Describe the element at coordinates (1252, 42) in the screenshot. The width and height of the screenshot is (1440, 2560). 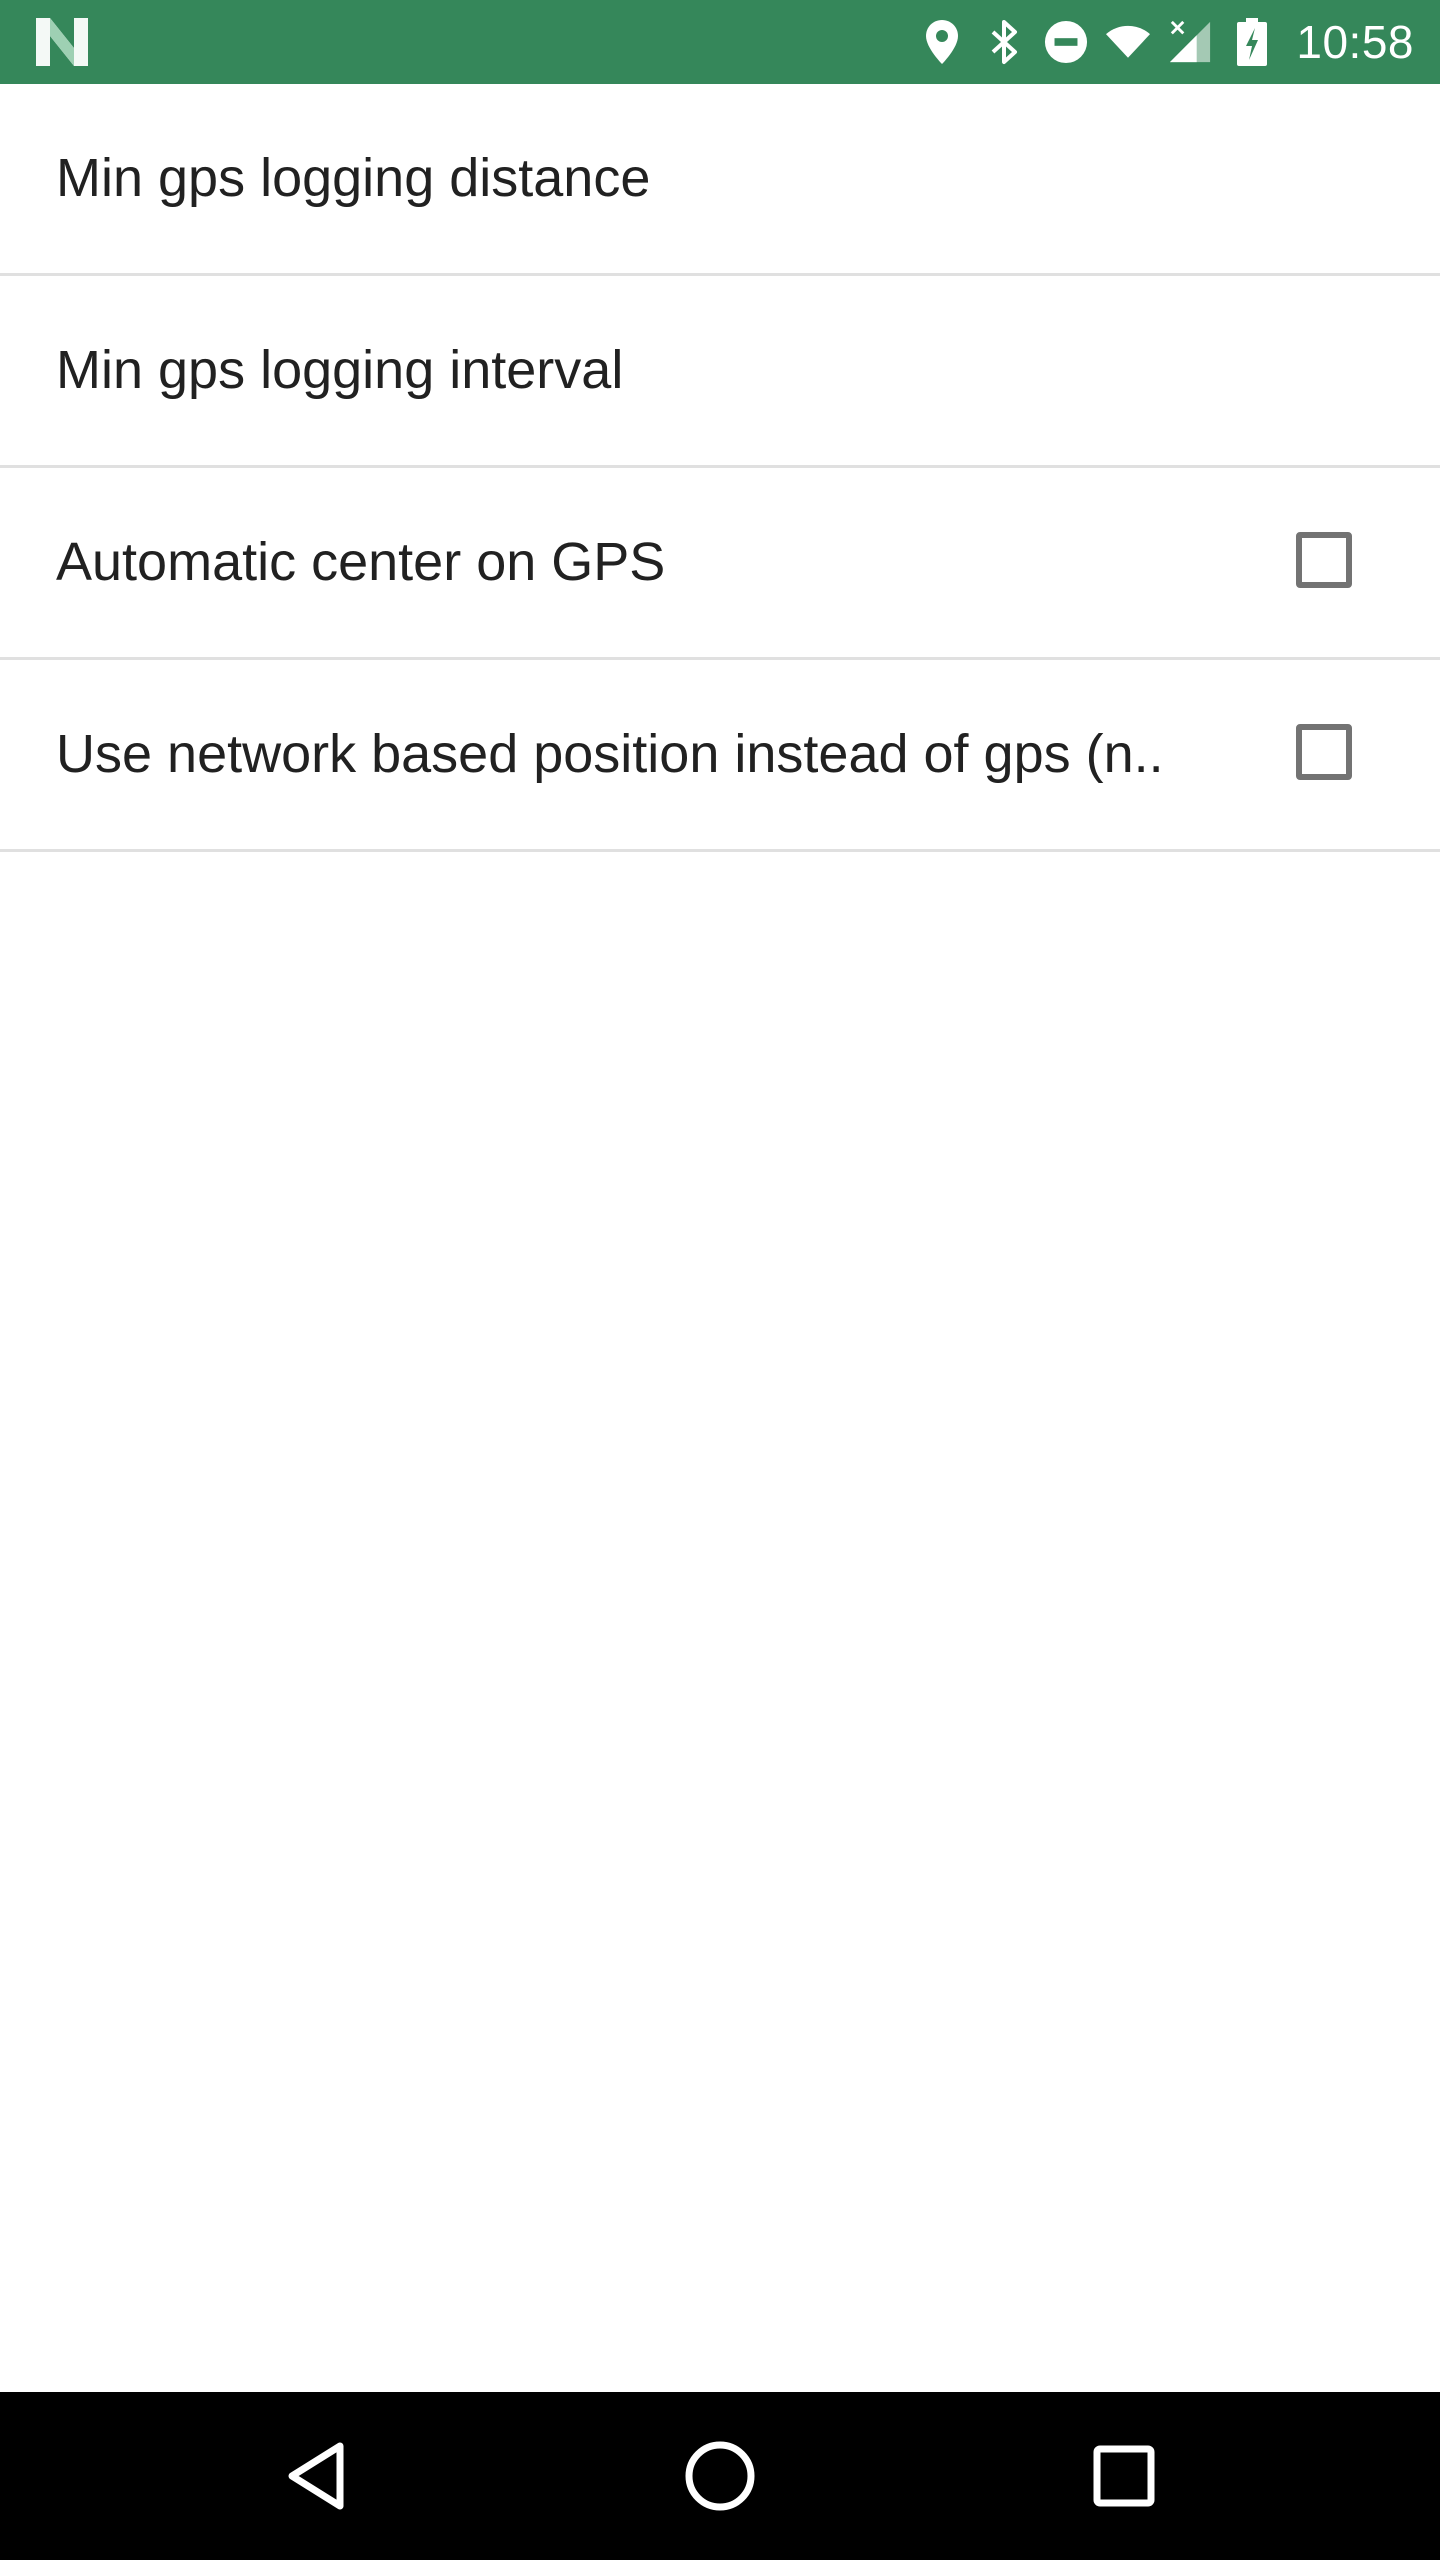
I see `battery-charging-icon` at that location.